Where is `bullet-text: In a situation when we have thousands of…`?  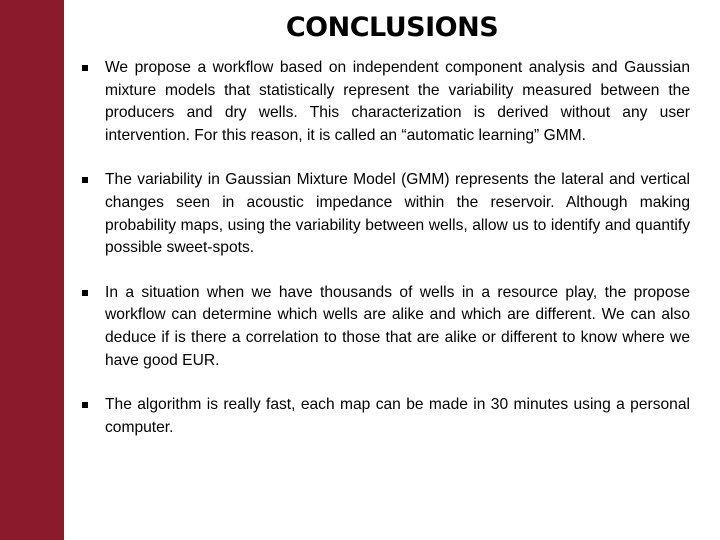 bullet-text: In a situation when we have thousands of… is located at coordinates (397, 326).